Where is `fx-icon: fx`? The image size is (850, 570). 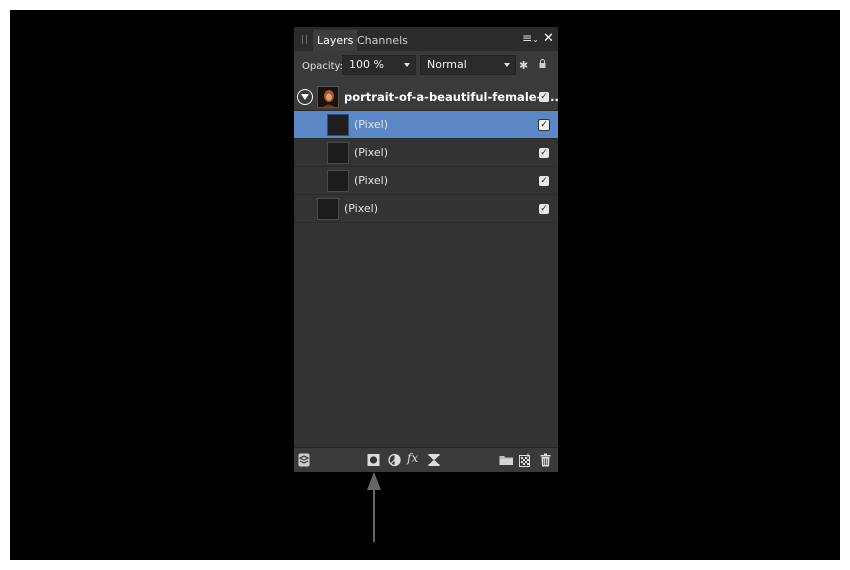 fx-icon: fx is located at coordinates (412, 458).